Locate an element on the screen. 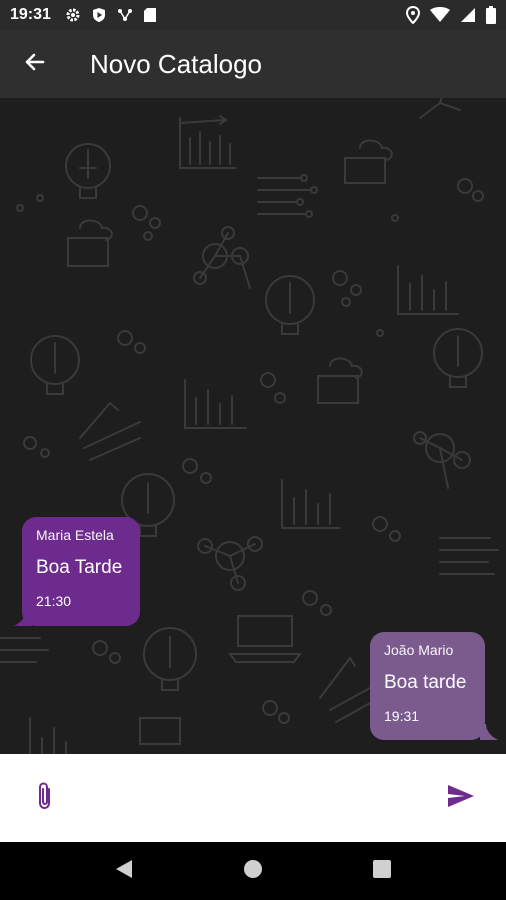 The image size is (506, 900). message-time: 19:31 is located at coordinates (402, 716).